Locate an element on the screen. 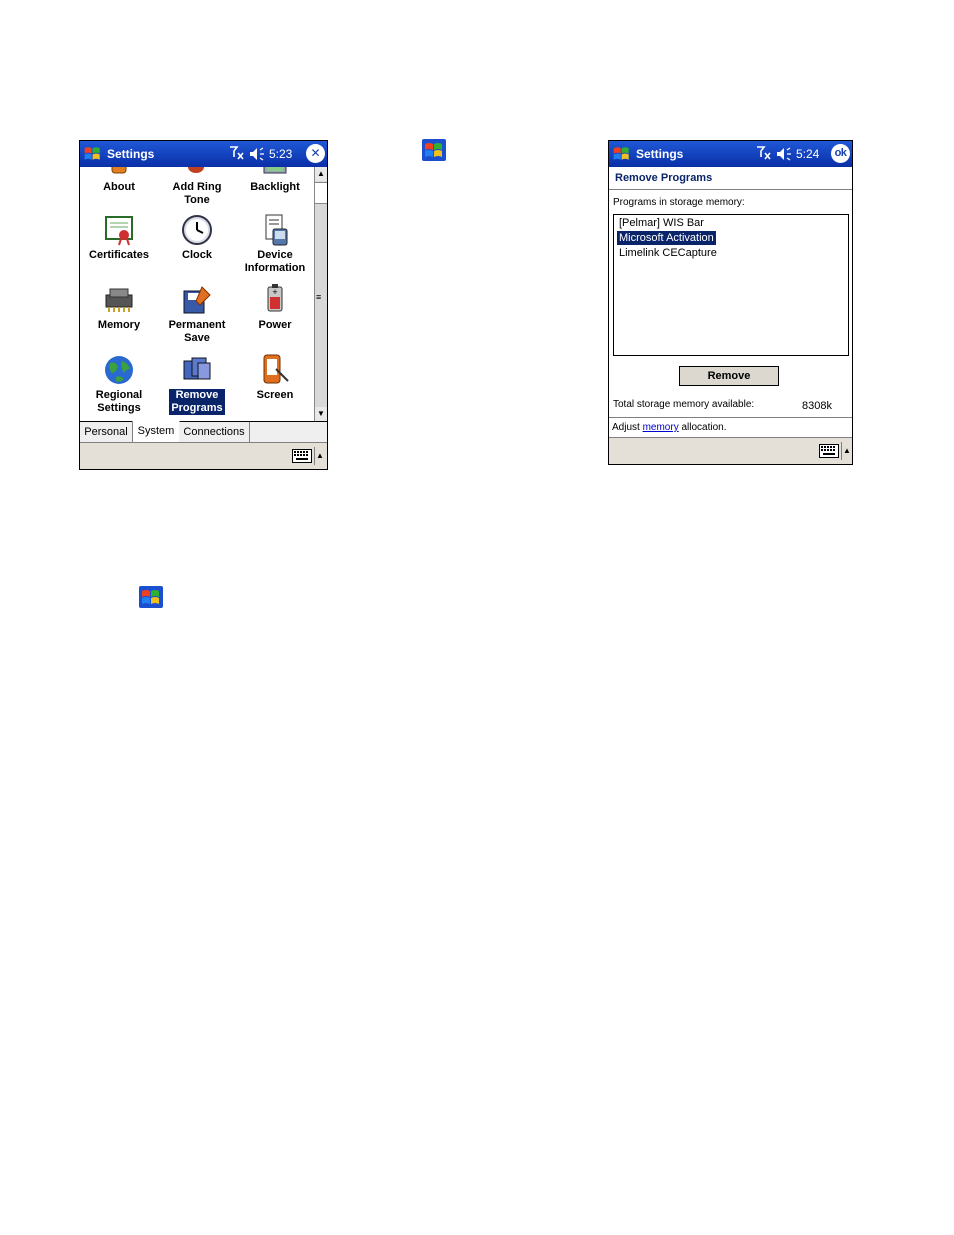  adjust-memory-text: Adjust memory allocation. is located at coordinates (669, 427).